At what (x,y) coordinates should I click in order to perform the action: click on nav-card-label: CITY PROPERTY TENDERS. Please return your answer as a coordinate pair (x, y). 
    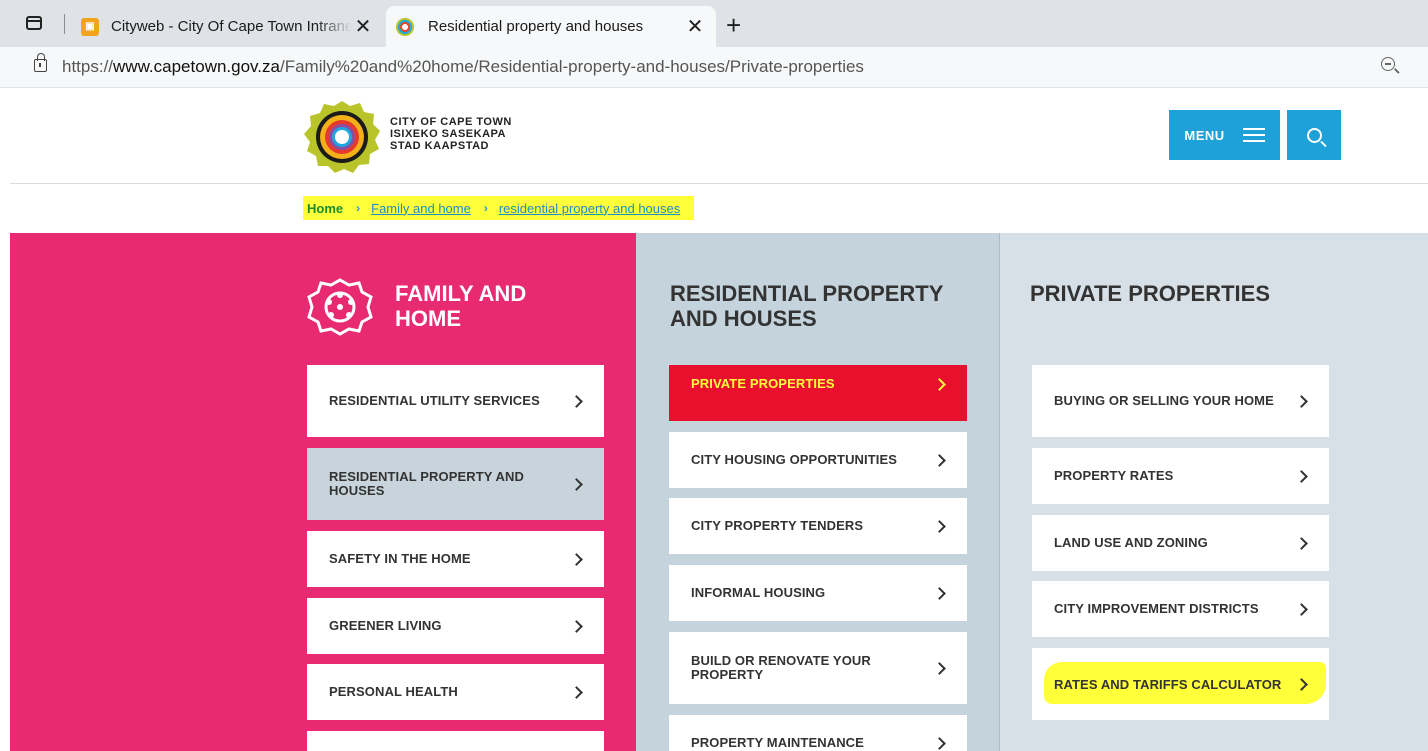
    Looking at the image, I should click on (777, 525).